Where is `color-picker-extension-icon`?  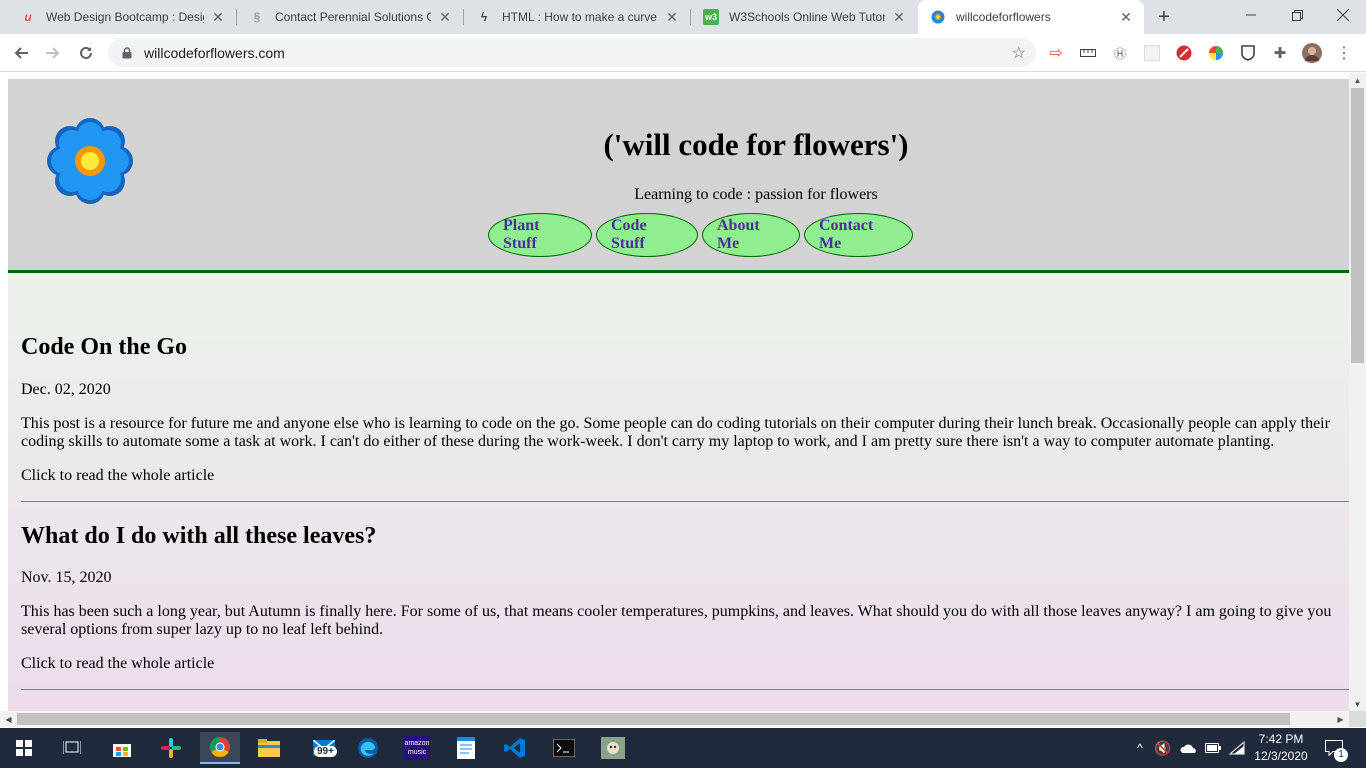
color-picker-extension-icon is located at coordinates (1216, 53).